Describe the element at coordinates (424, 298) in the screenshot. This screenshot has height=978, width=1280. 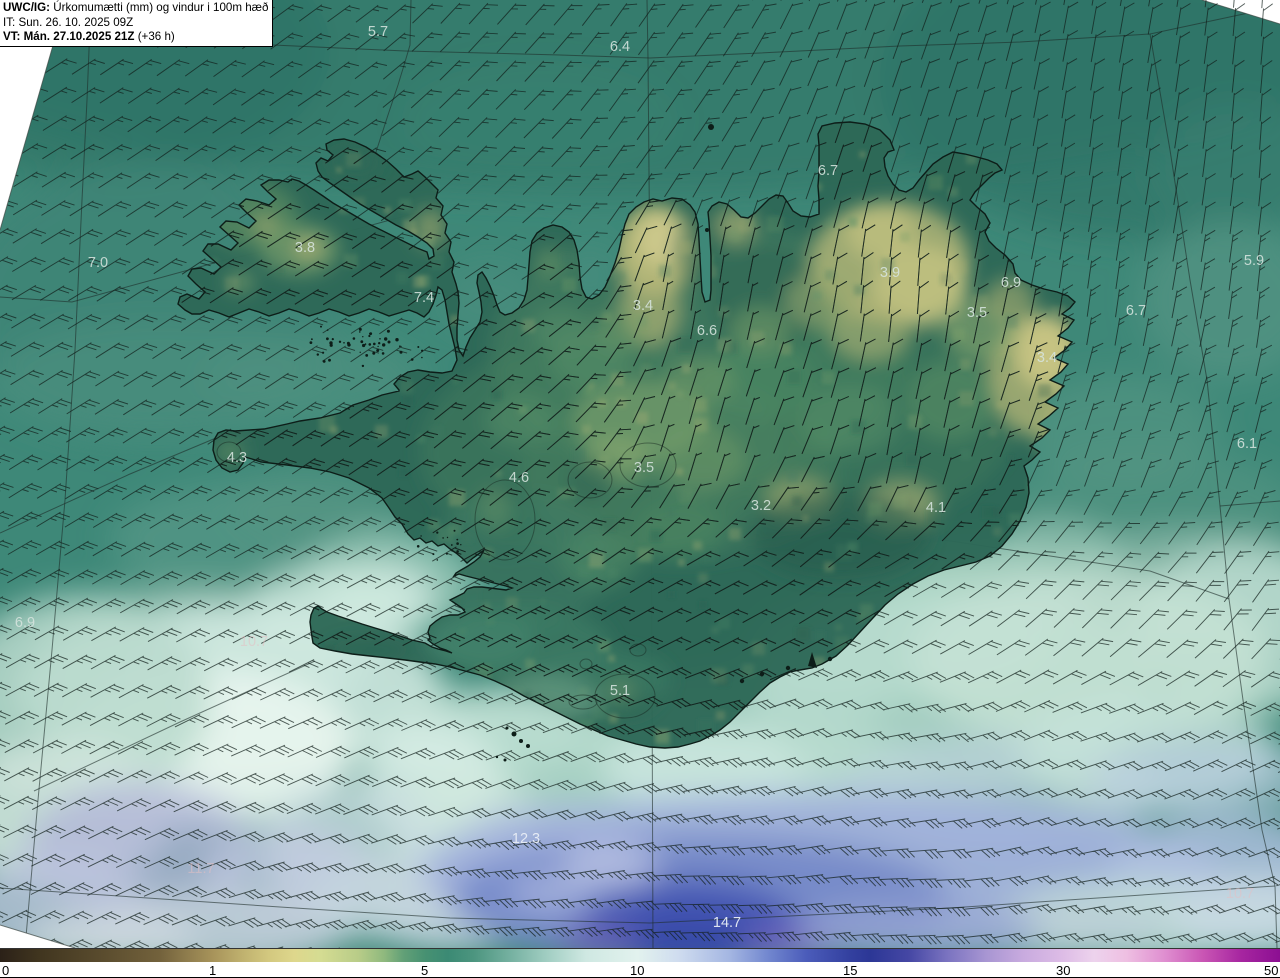
I see `svg-text: 7.4` at that location.